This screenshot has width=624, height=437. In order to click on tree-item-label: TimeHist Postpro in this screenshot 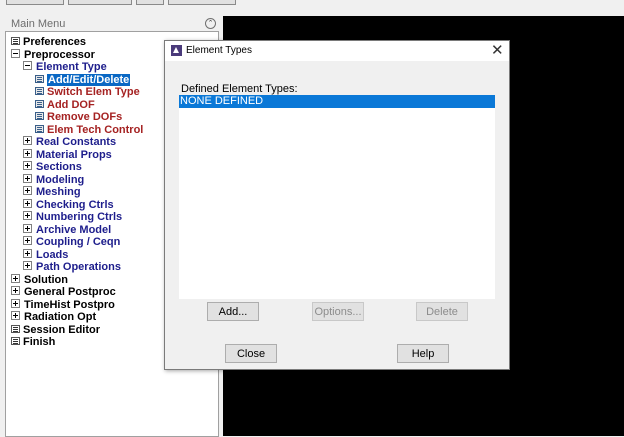, I will do `click(69, 305)`.